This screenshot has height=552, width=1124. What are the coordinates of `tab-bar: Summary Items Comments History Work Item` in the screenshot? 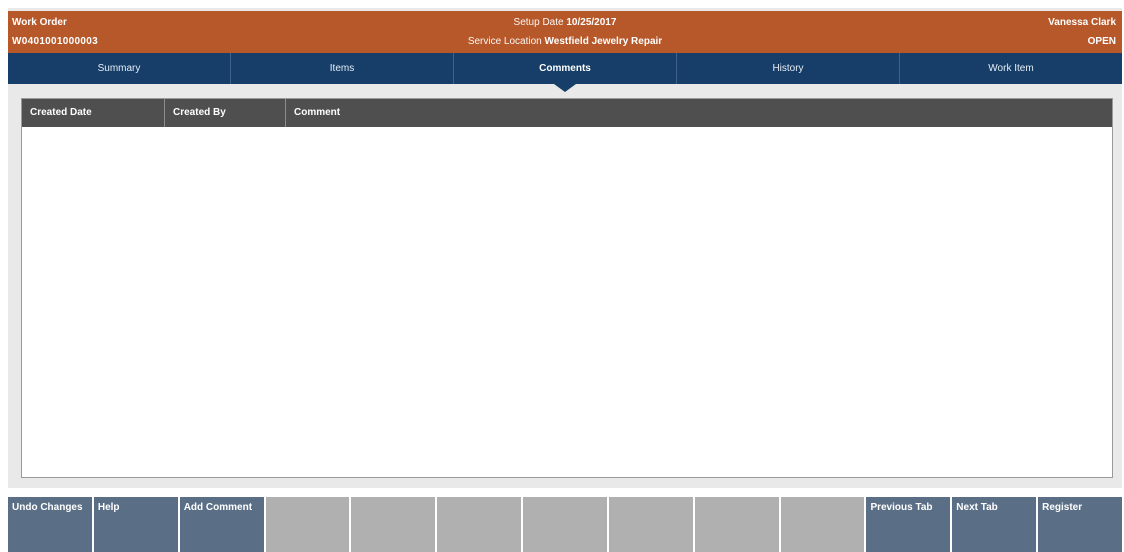 It's located at (565, 72).